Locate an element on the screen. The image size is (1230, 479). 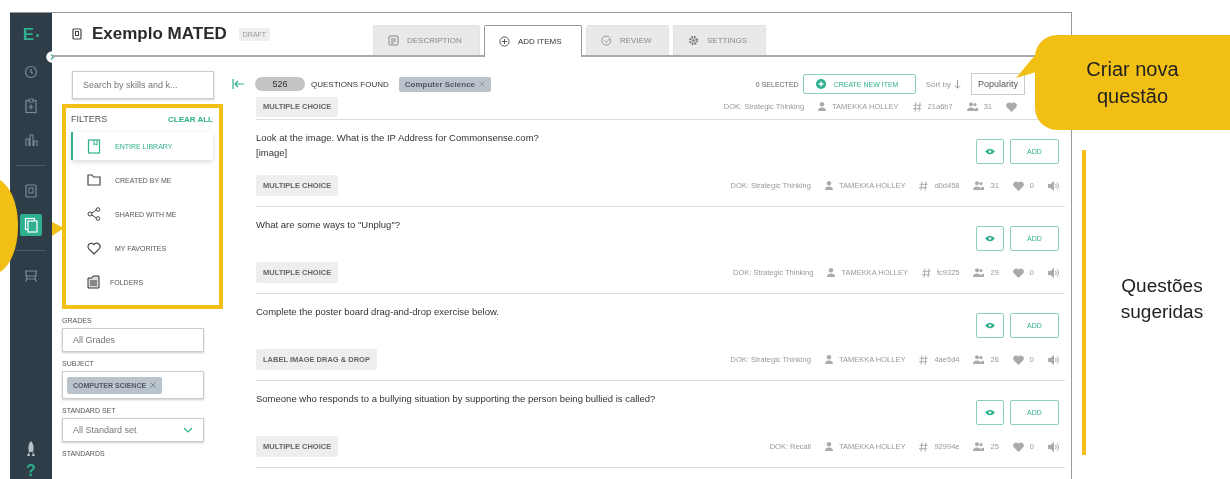
logo: E is located at coordinates (31, 35).